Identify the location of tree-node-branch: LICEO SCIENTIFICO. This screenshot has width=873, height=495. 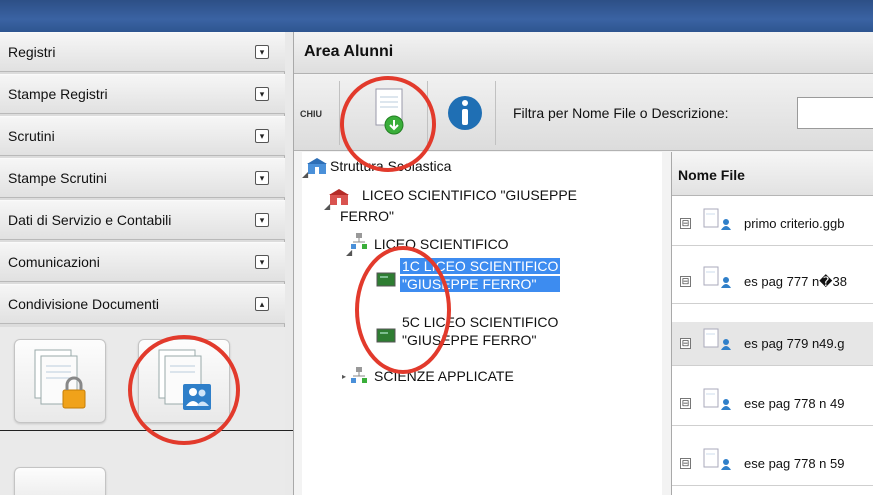
(441, 244).